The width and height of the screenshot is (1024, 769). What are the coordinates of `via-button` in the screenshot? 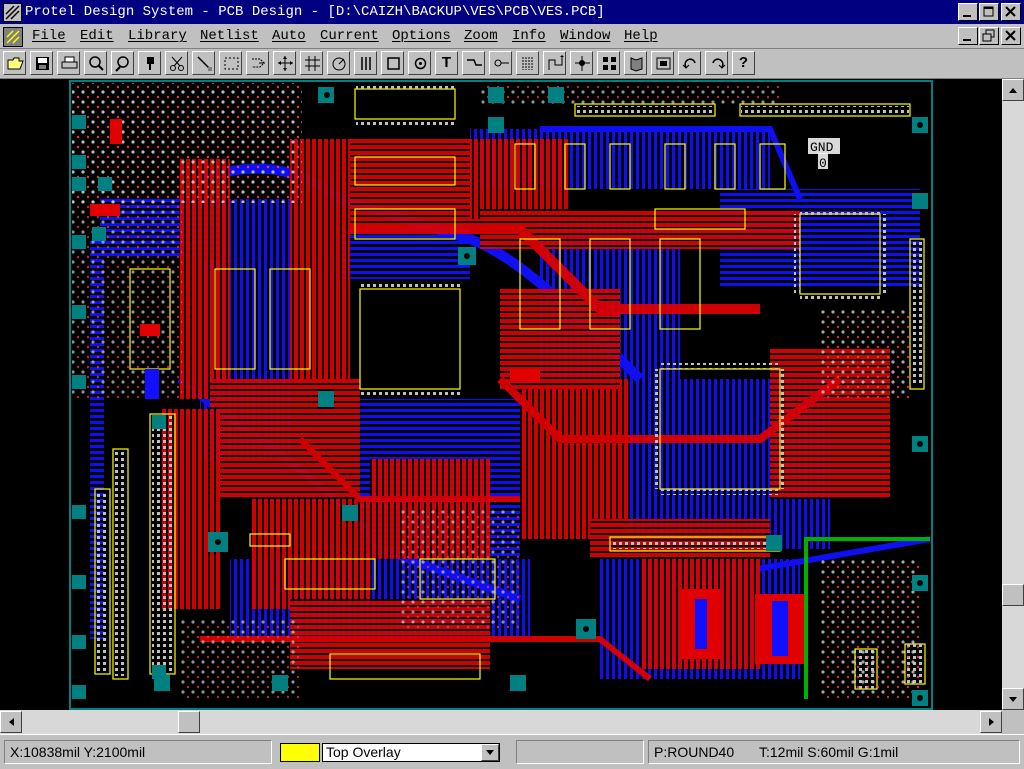 It's located at (419, 63).